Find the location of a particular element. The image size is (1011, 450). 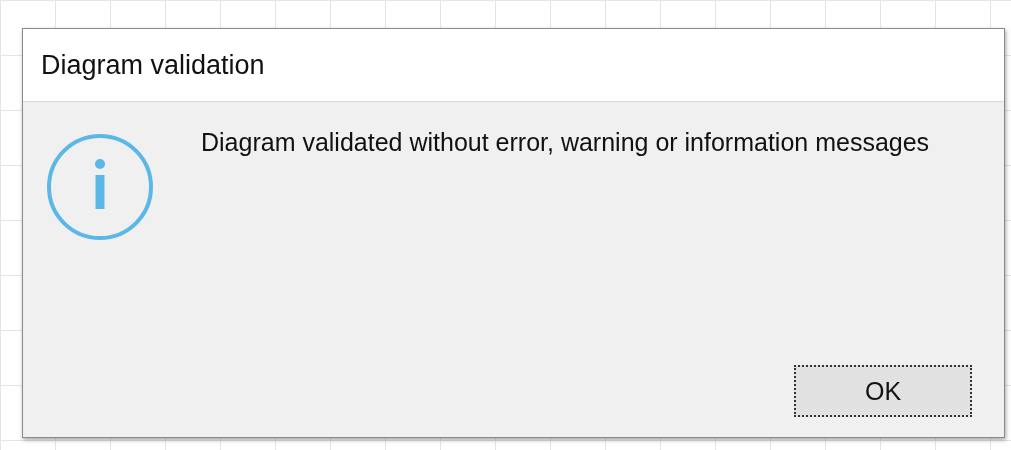

info-icon is located at coordinates (100, 187).